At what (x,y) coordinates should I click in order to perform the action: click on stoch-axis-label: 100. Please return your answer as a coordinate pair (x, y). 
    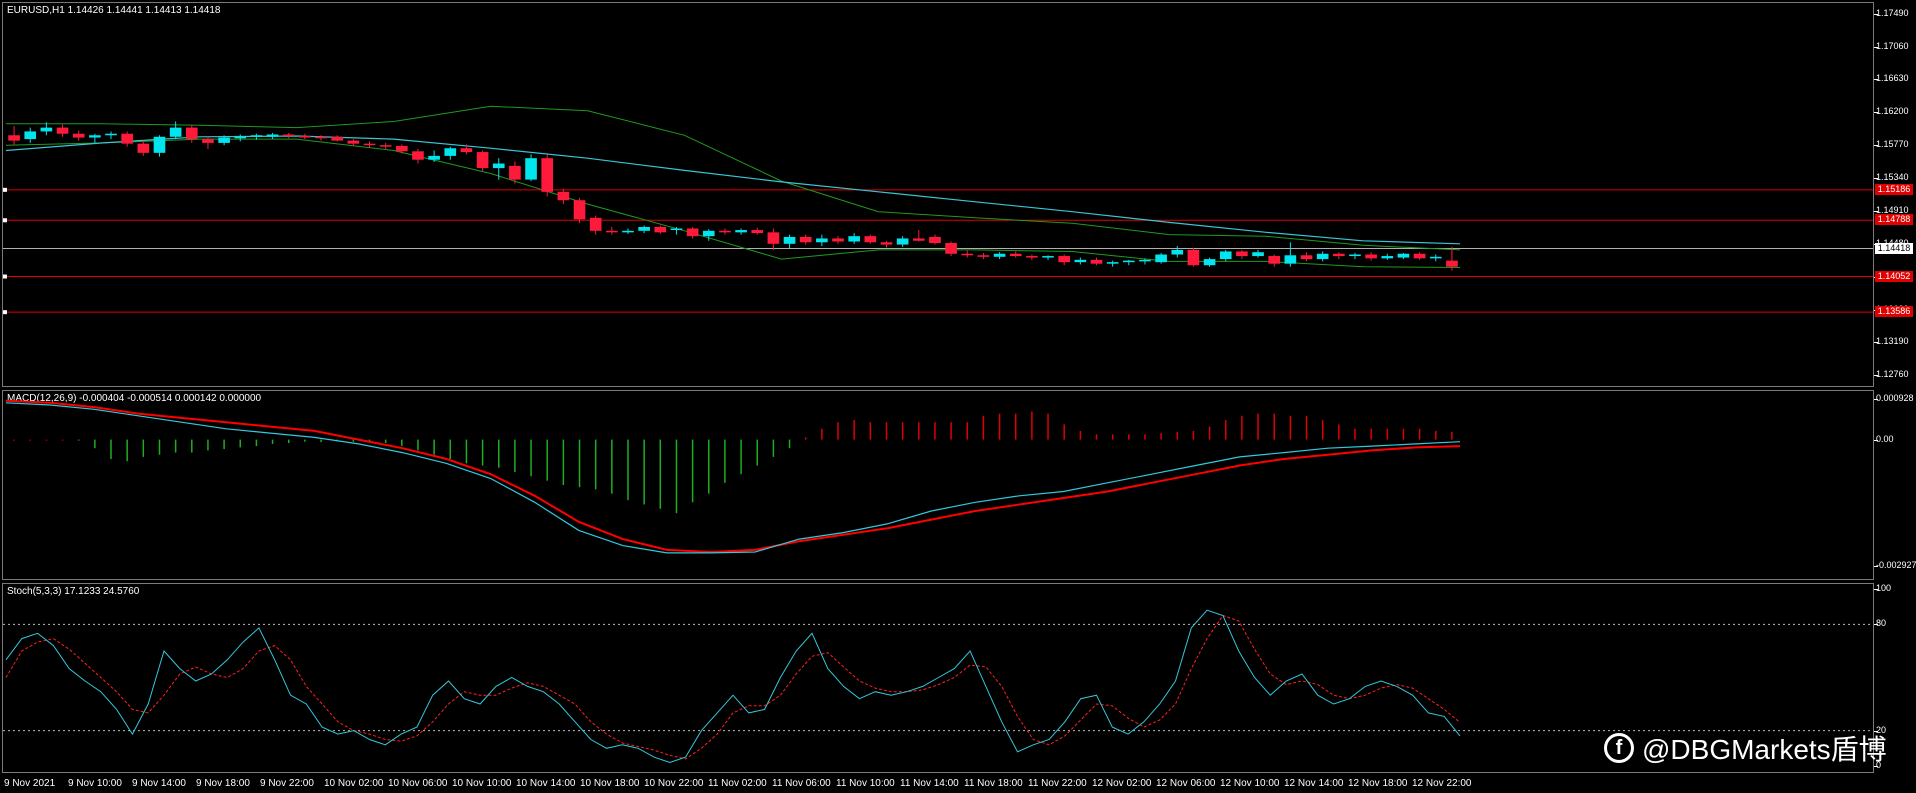
    Looking at the image, I should click on (1884, 588).